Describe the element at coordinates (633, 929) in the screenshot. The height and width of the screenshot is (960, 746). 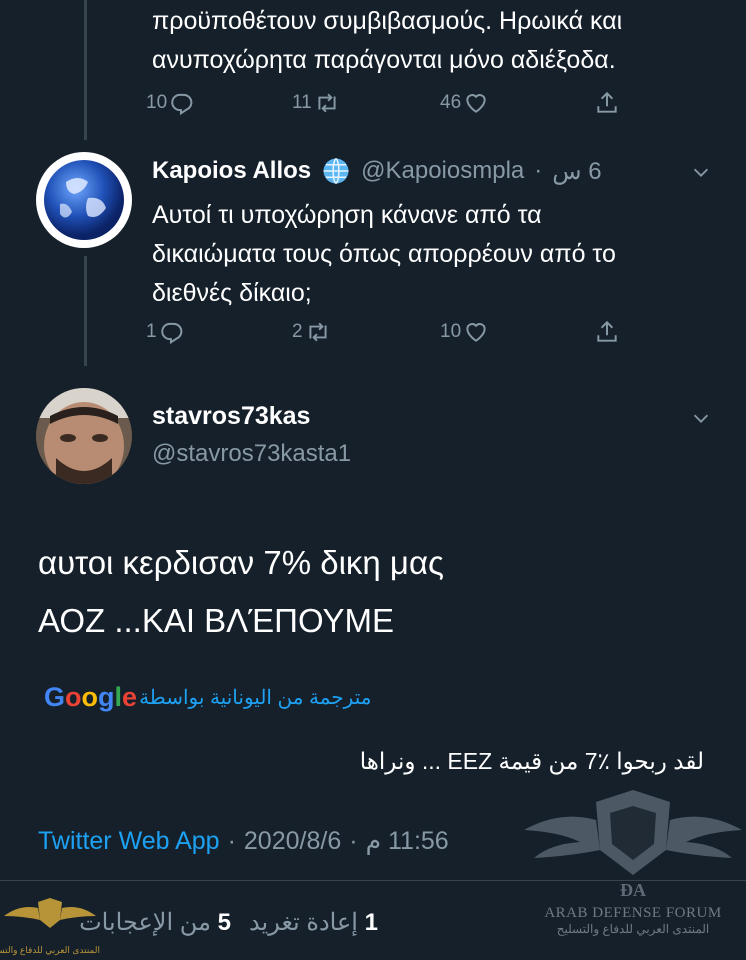
I see `watermark-line2: المنتدى العربي للدفاع والتسليح` at that location.